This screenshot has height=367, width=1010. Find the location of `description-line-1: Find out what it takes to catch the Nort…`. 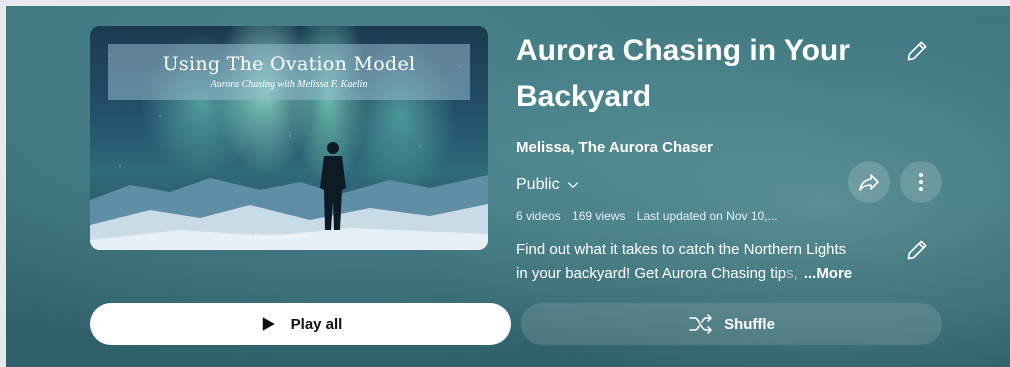

description-line-1: Find out what it takes to catch the Nort… is located at coordinates (681, 249).